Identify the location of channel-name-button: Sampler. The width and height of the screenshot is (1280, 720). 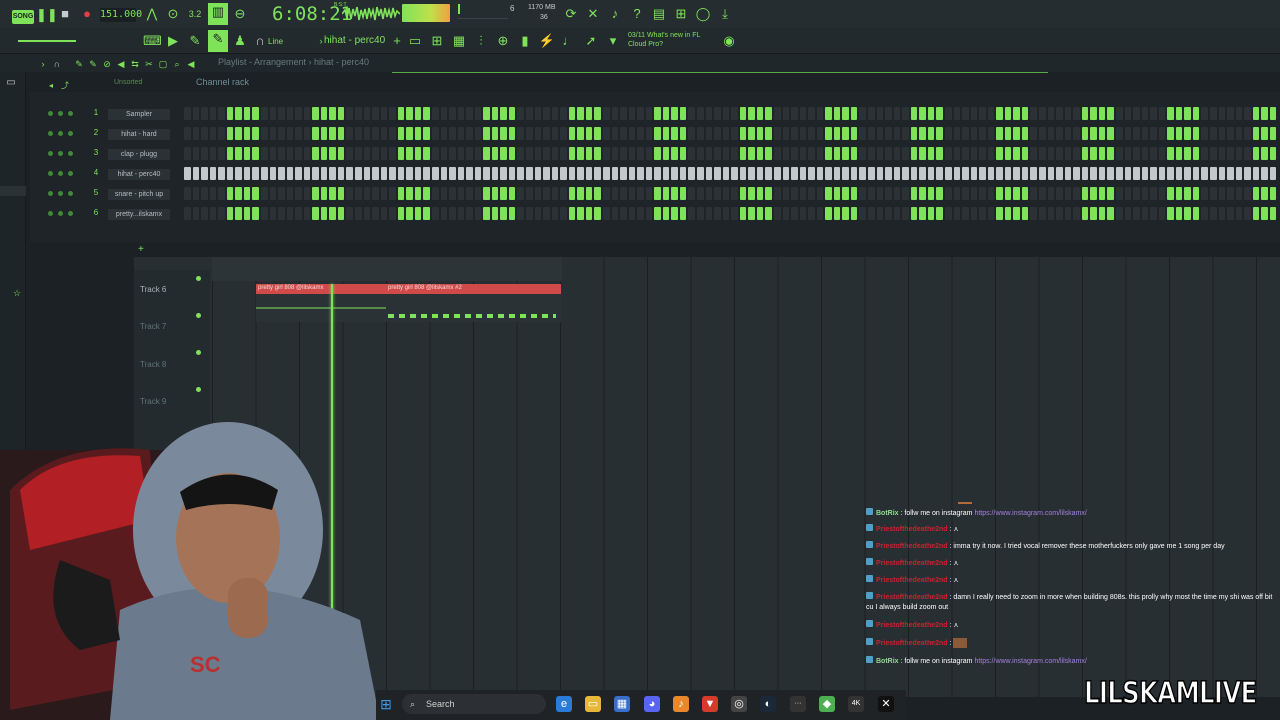
(139, 114).